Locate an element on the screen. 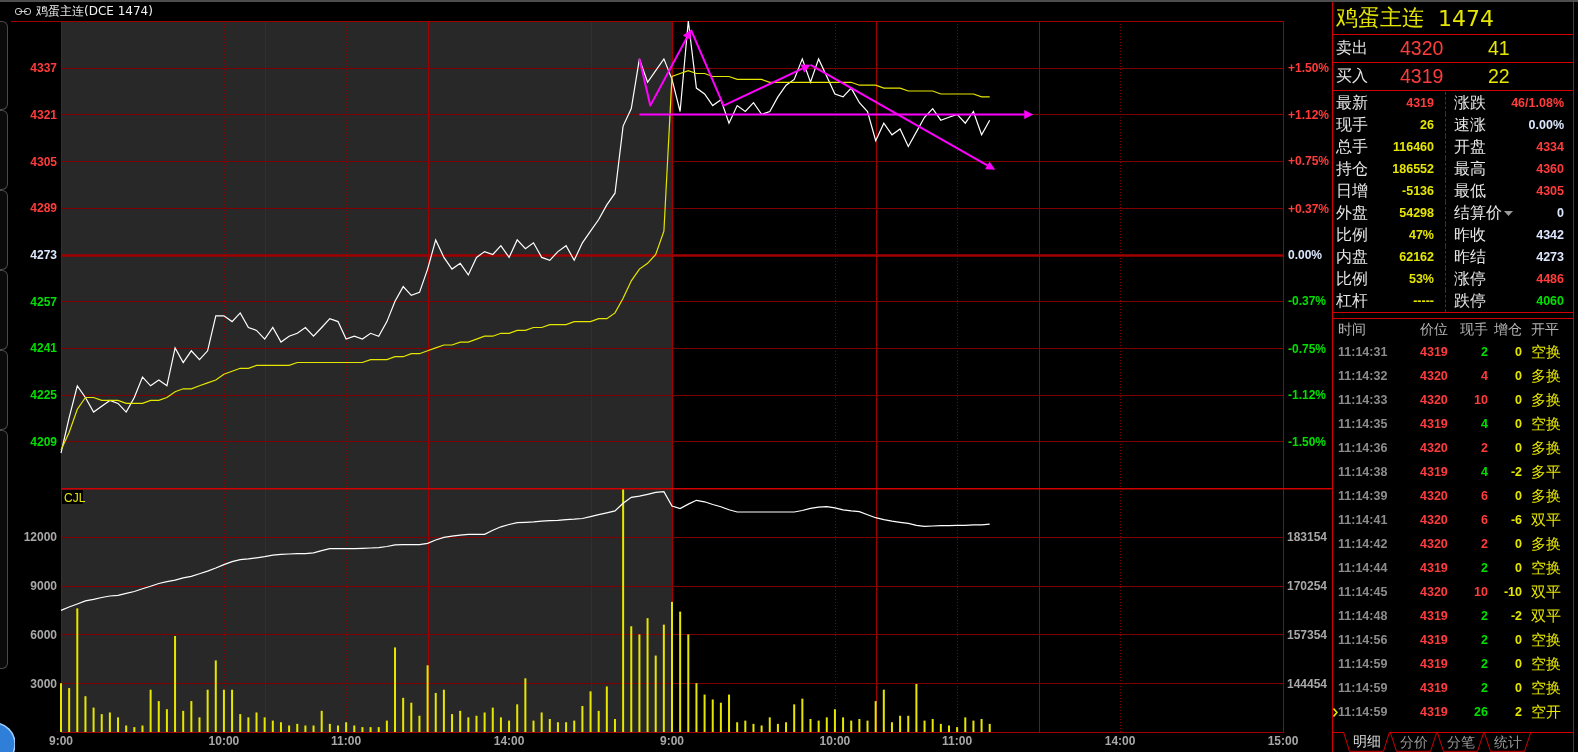 The image size is (1578, 752). panel-tab: 分价 is located at coordinates (1413, 742).